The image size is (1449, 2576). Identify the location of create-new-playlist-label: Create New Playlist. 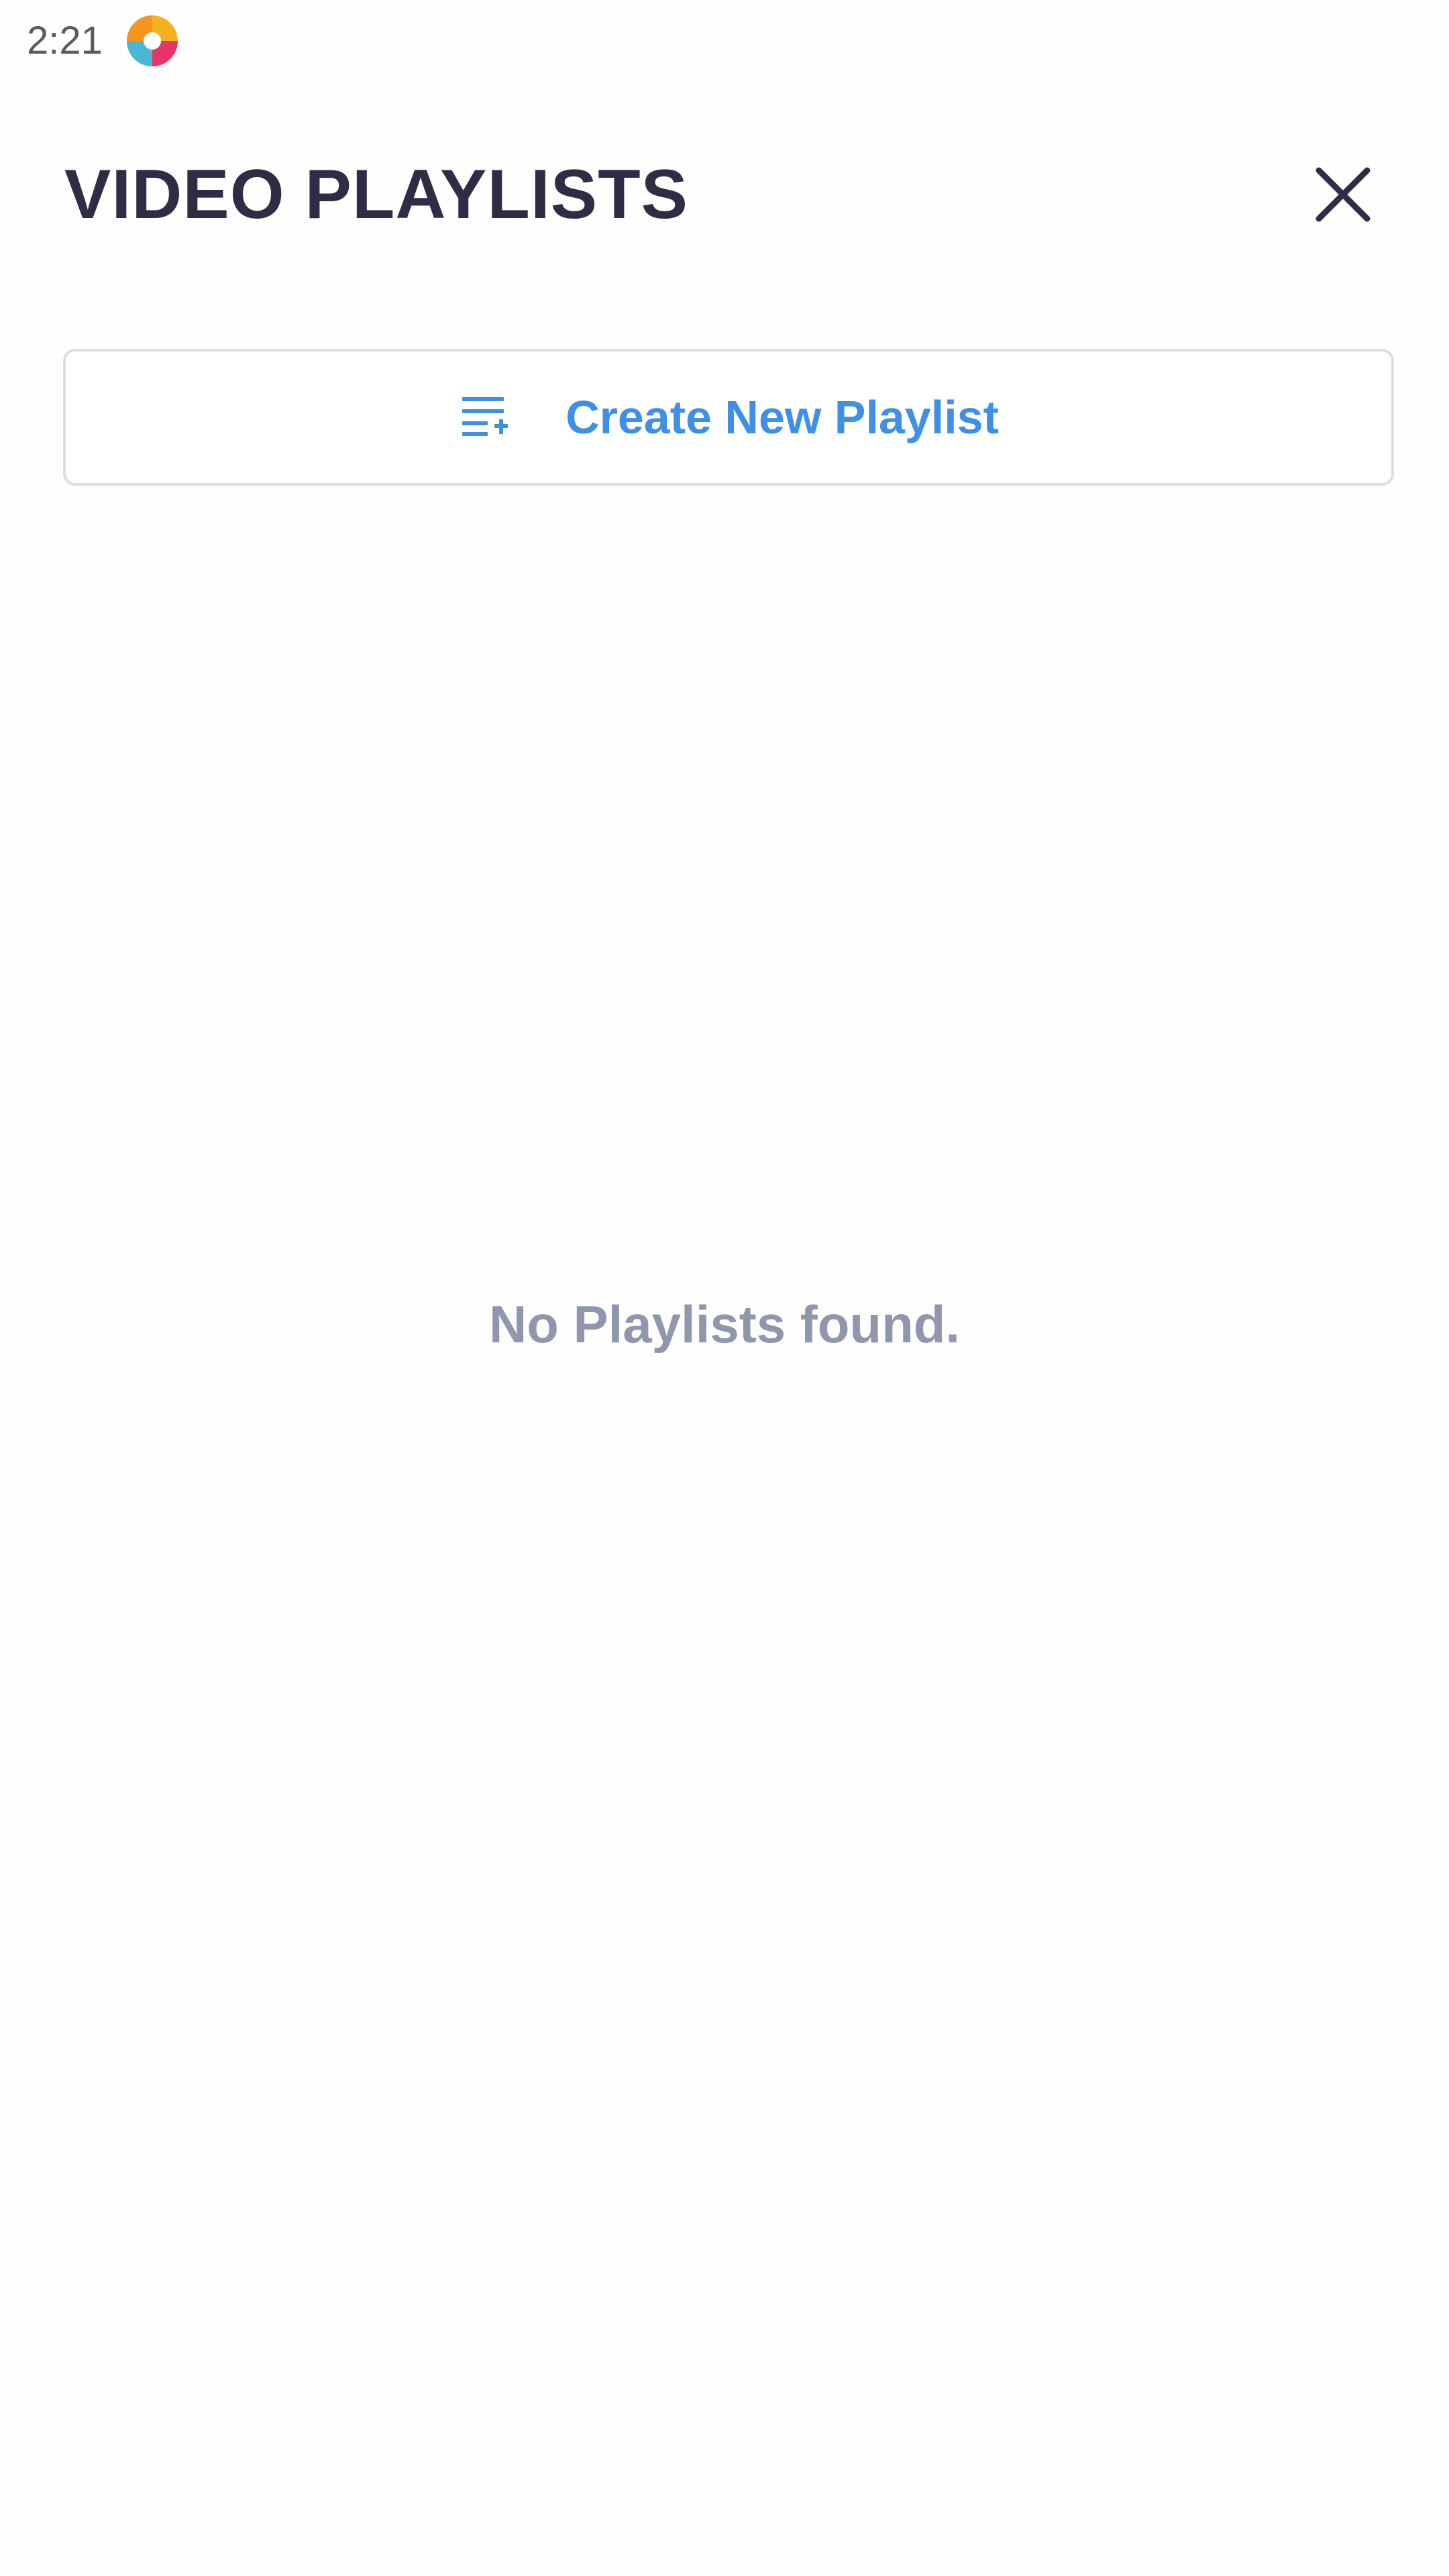
(782, 417).